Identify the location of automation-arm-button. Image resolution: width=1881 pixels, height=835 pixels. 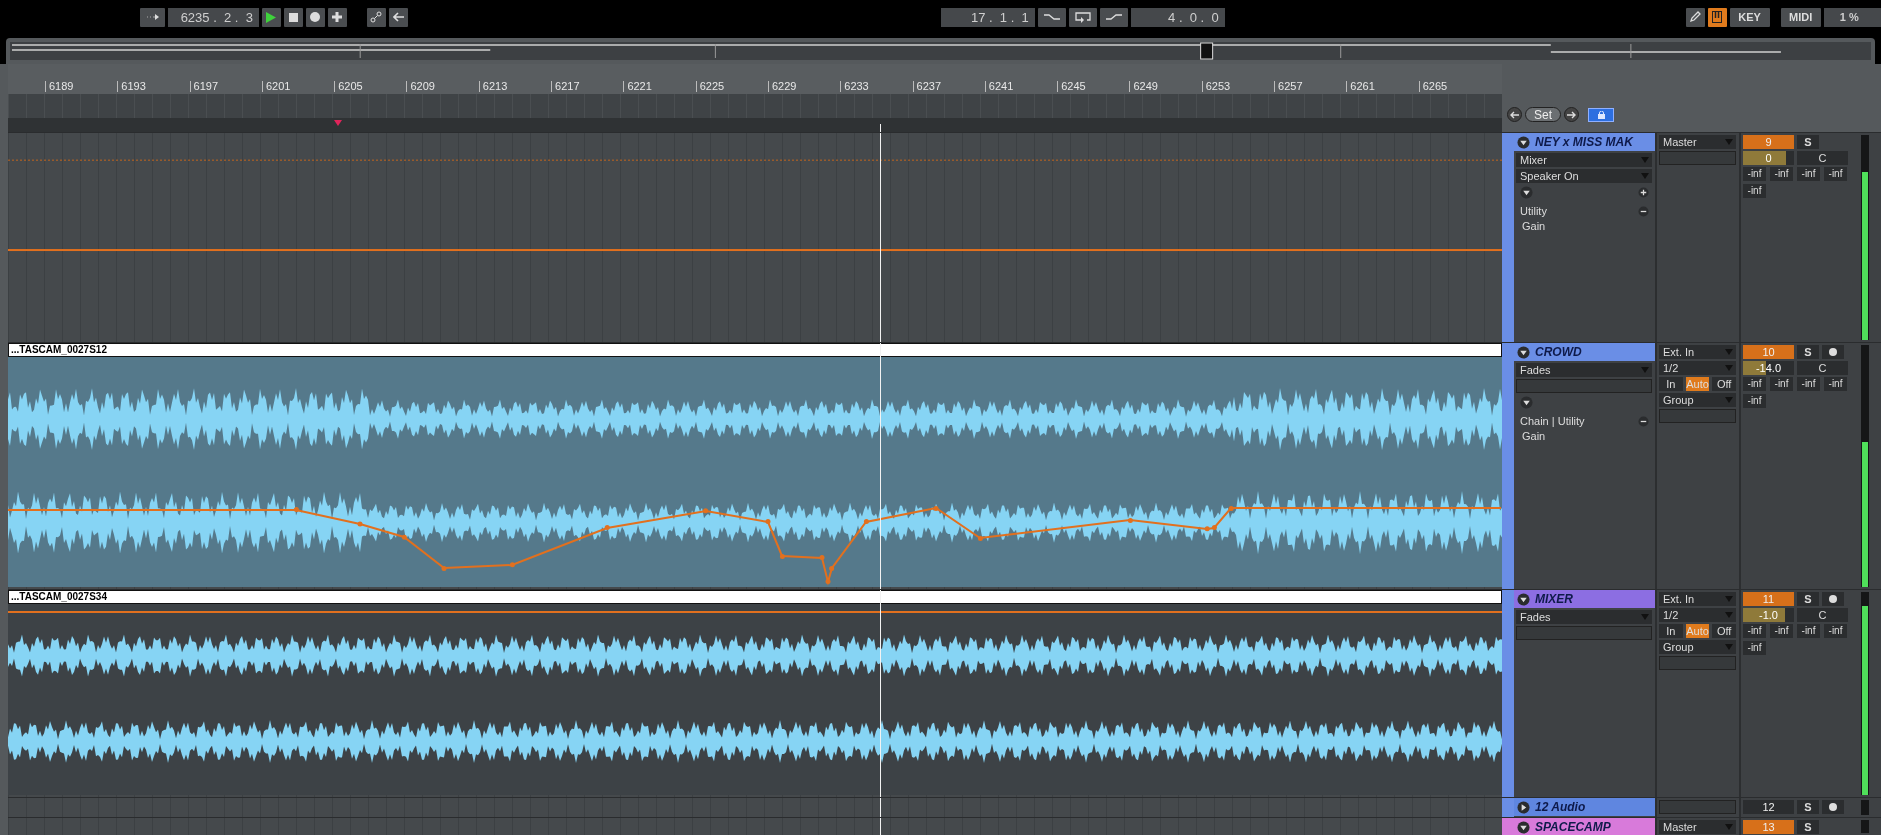
(376, 17).